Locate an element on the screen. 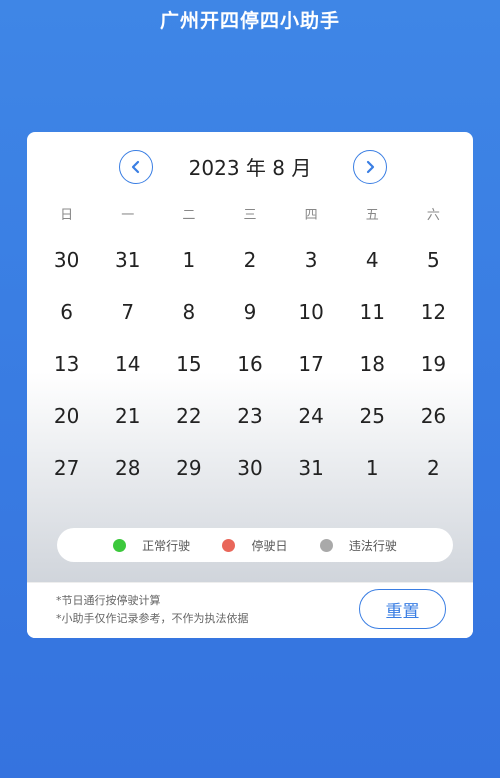  legend-item-stop: 停驶日 is located at coordinates (255, 545).